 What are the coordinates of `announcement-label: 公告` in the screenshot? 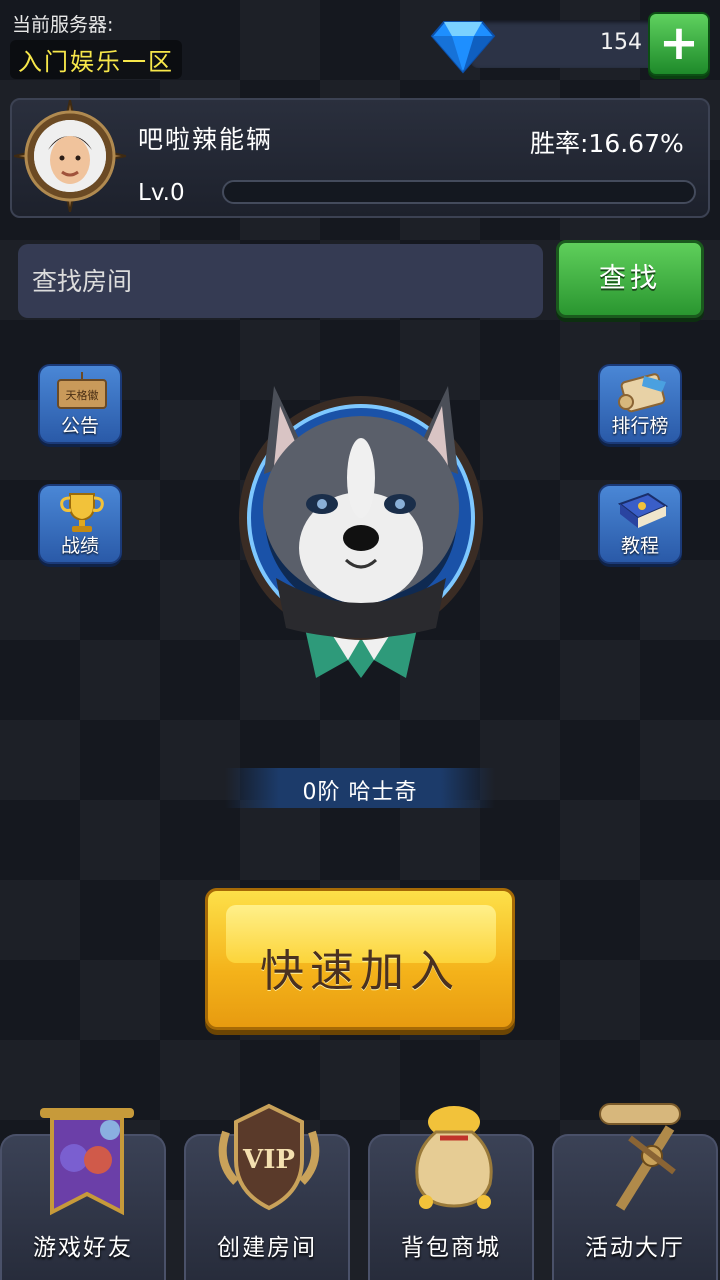 It's located at (79, 426).